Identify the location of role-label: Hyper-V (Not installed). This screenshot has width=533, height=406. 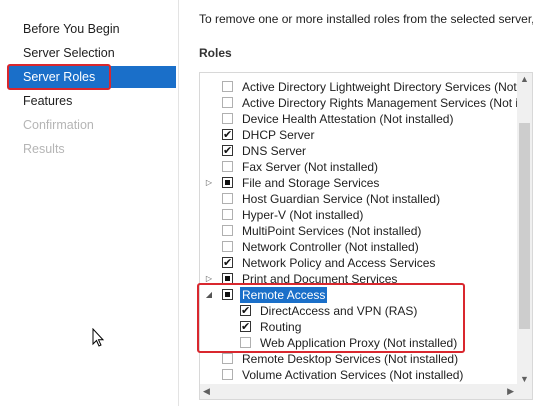
(303, 215).